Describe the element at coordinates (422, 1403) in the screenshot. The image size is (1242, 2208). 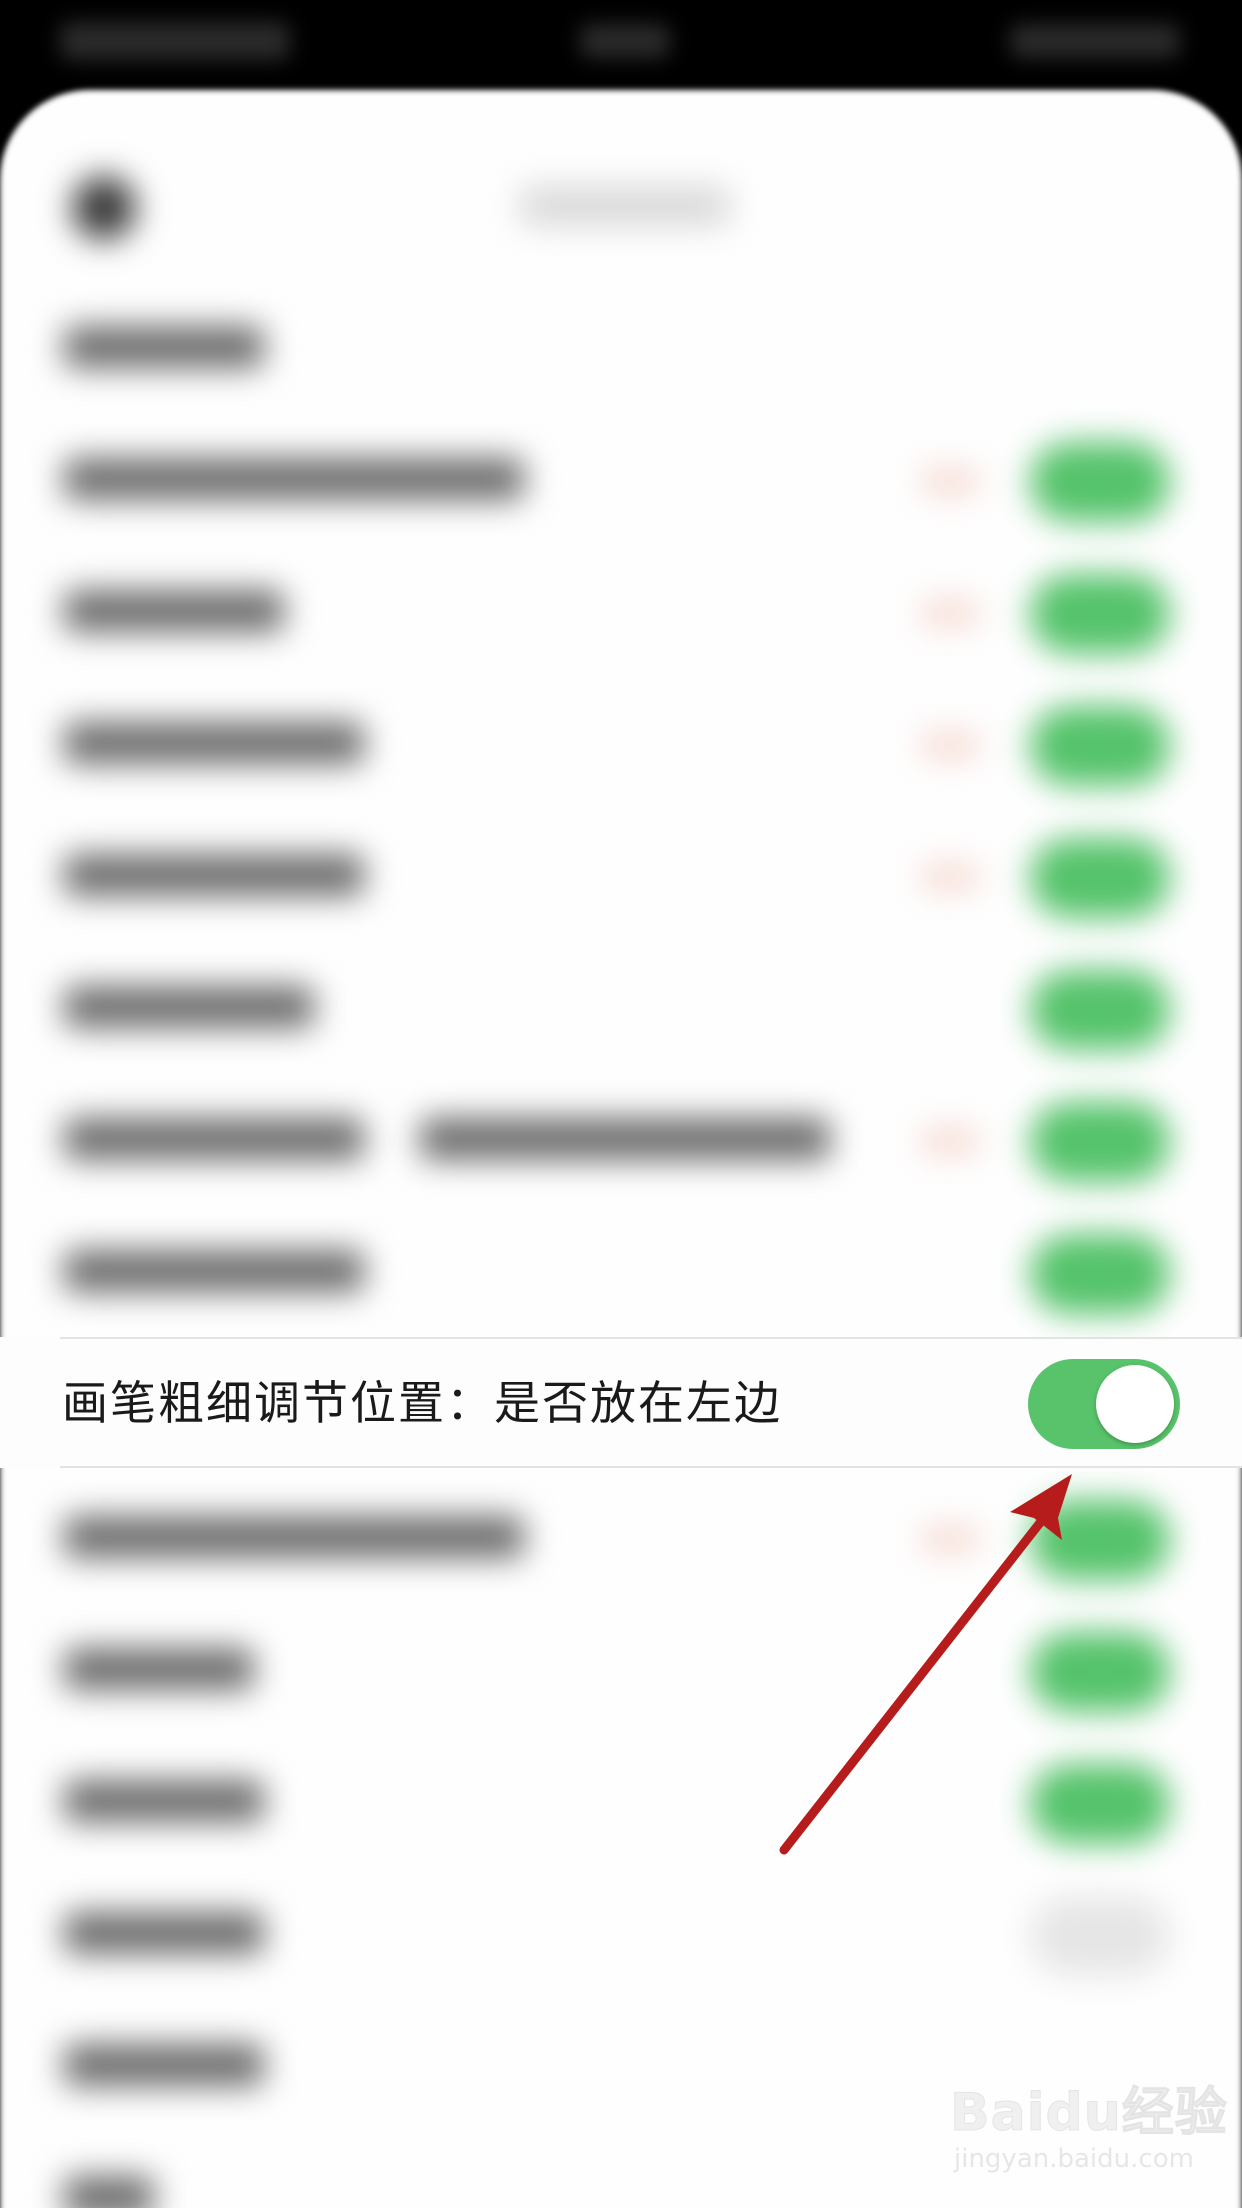
I see `brush-position-label: 画笔粗细调节位置：是否放在左边` at that location.